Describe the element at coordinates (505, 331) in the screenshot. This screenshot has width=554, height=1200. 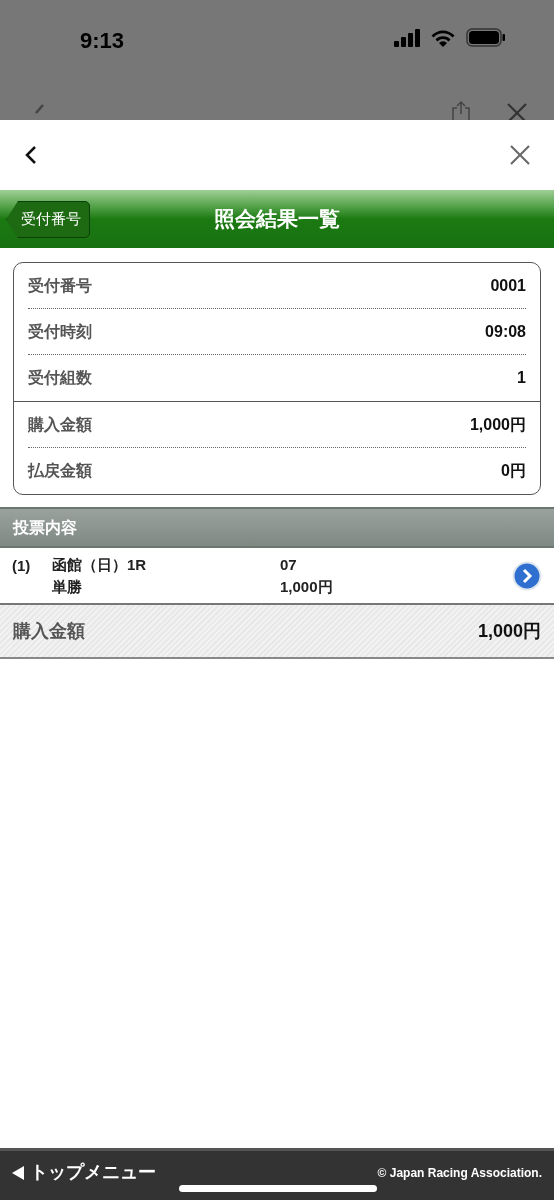
I see `field-value: 09:08` at that location.